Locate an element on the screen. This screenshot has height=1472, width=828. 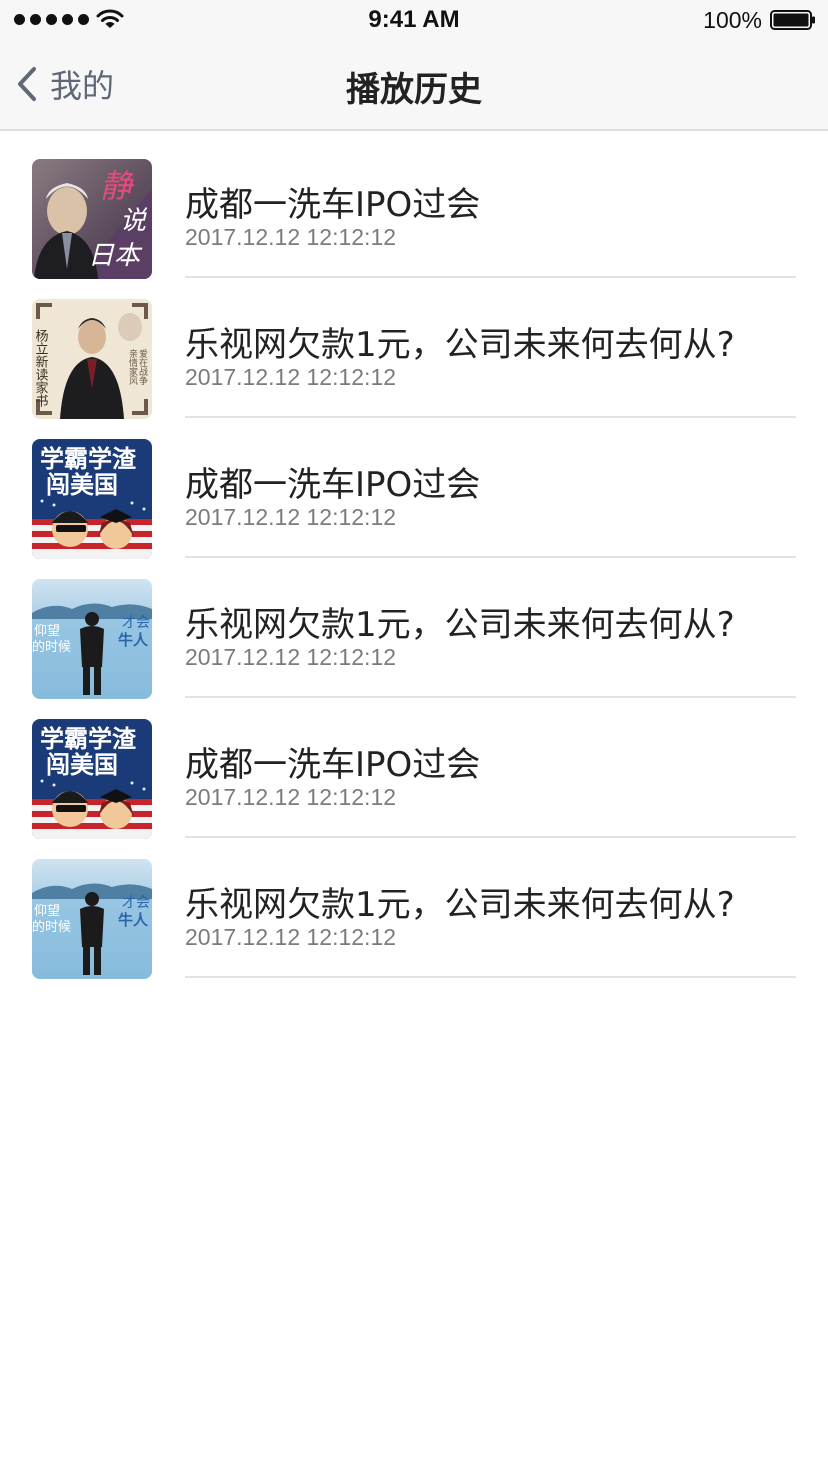
battery-icon is located at coordinates (792, 20).